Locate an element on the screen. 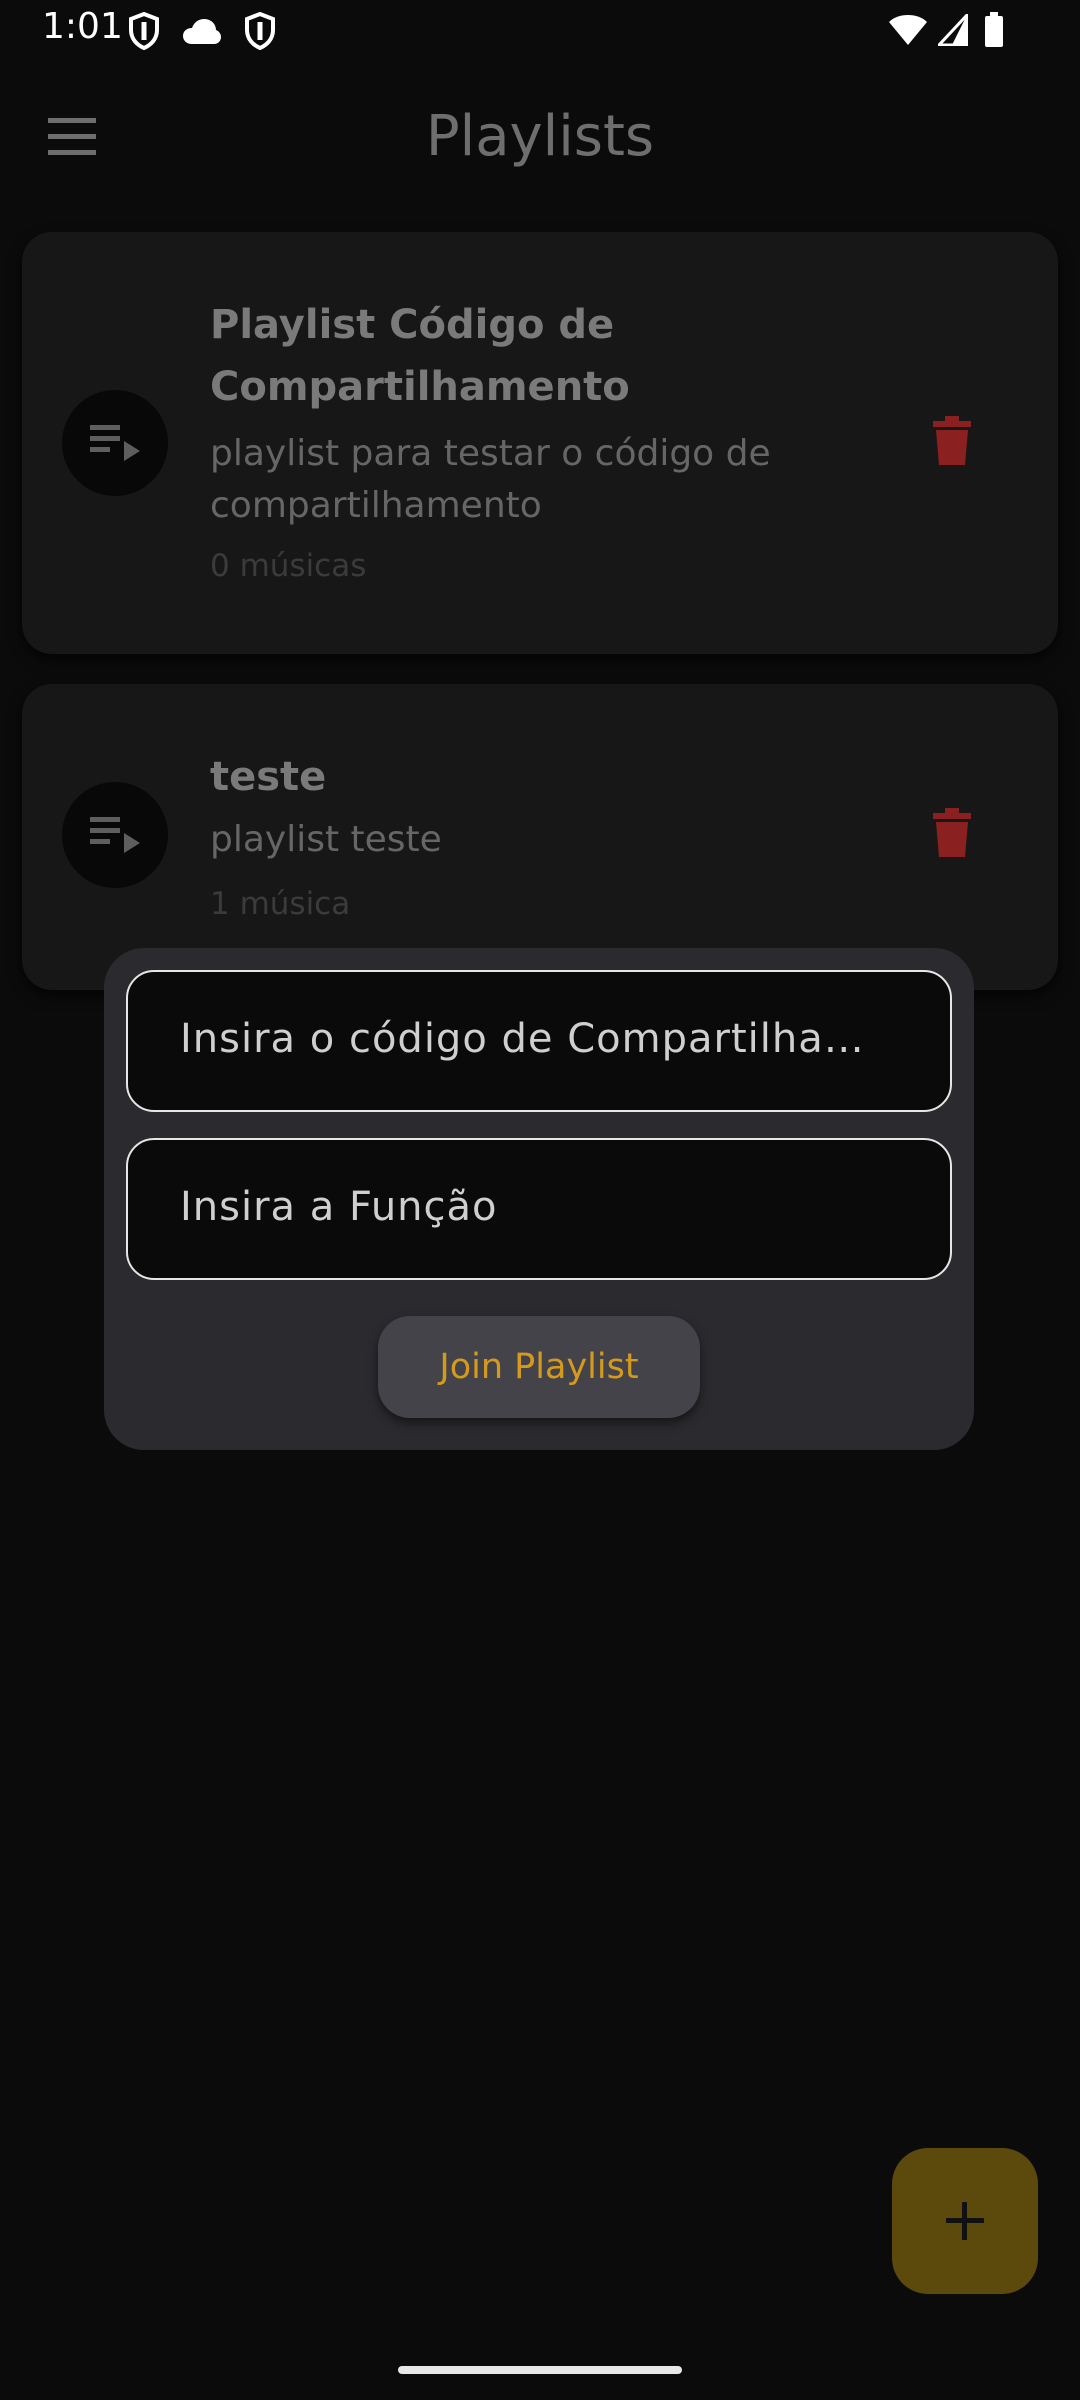 The image size is (1080, 2400). signal-icon is located at coordinates (953, 30).